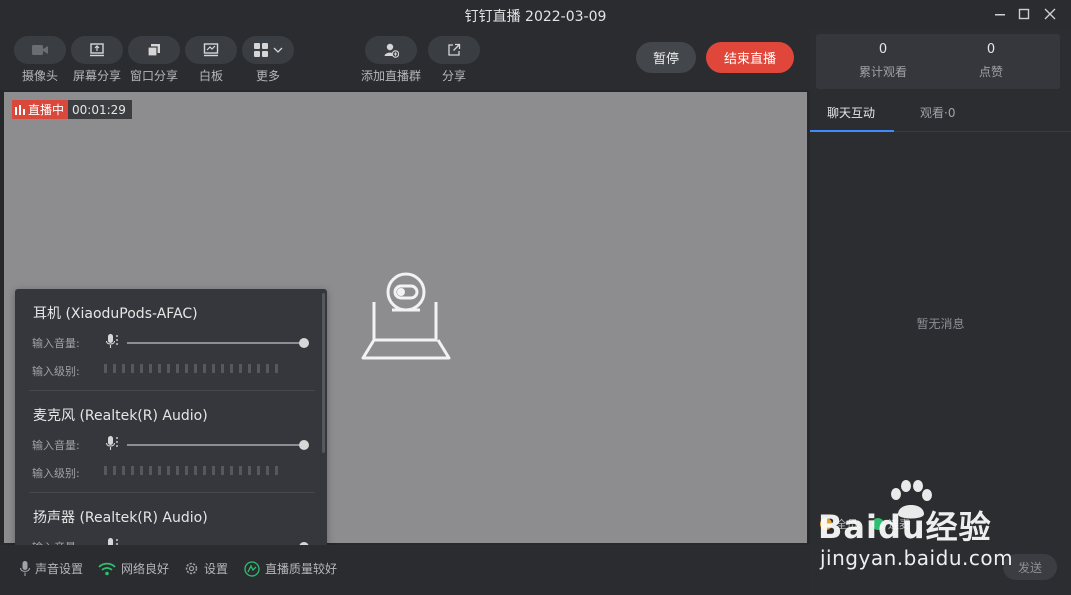 Image resolution: width=1071 pixels, height=595 pixels. I want to click on chevron-down-icon, so click(277, 50).